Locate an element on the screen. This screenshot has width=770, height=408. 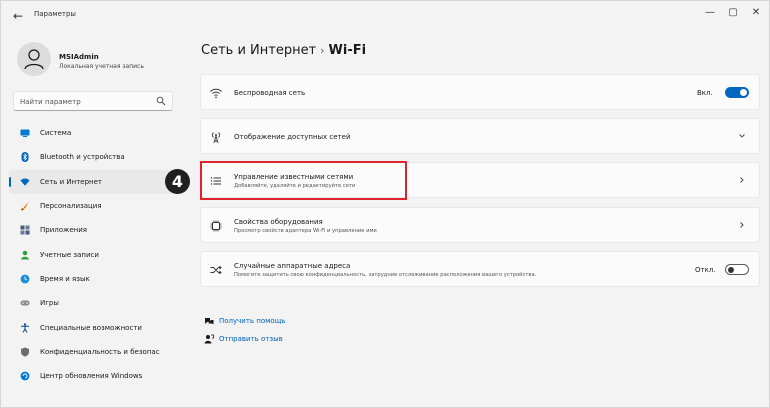
globe-clock-icon is located at coordinates (25, 279).